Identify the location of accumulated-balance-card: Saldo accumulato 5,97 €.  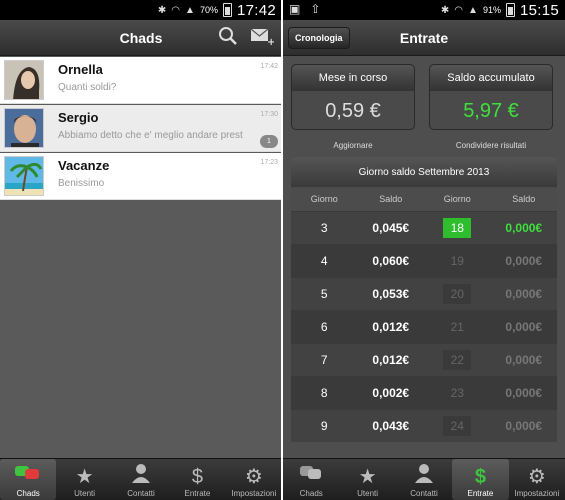
(491, 97).